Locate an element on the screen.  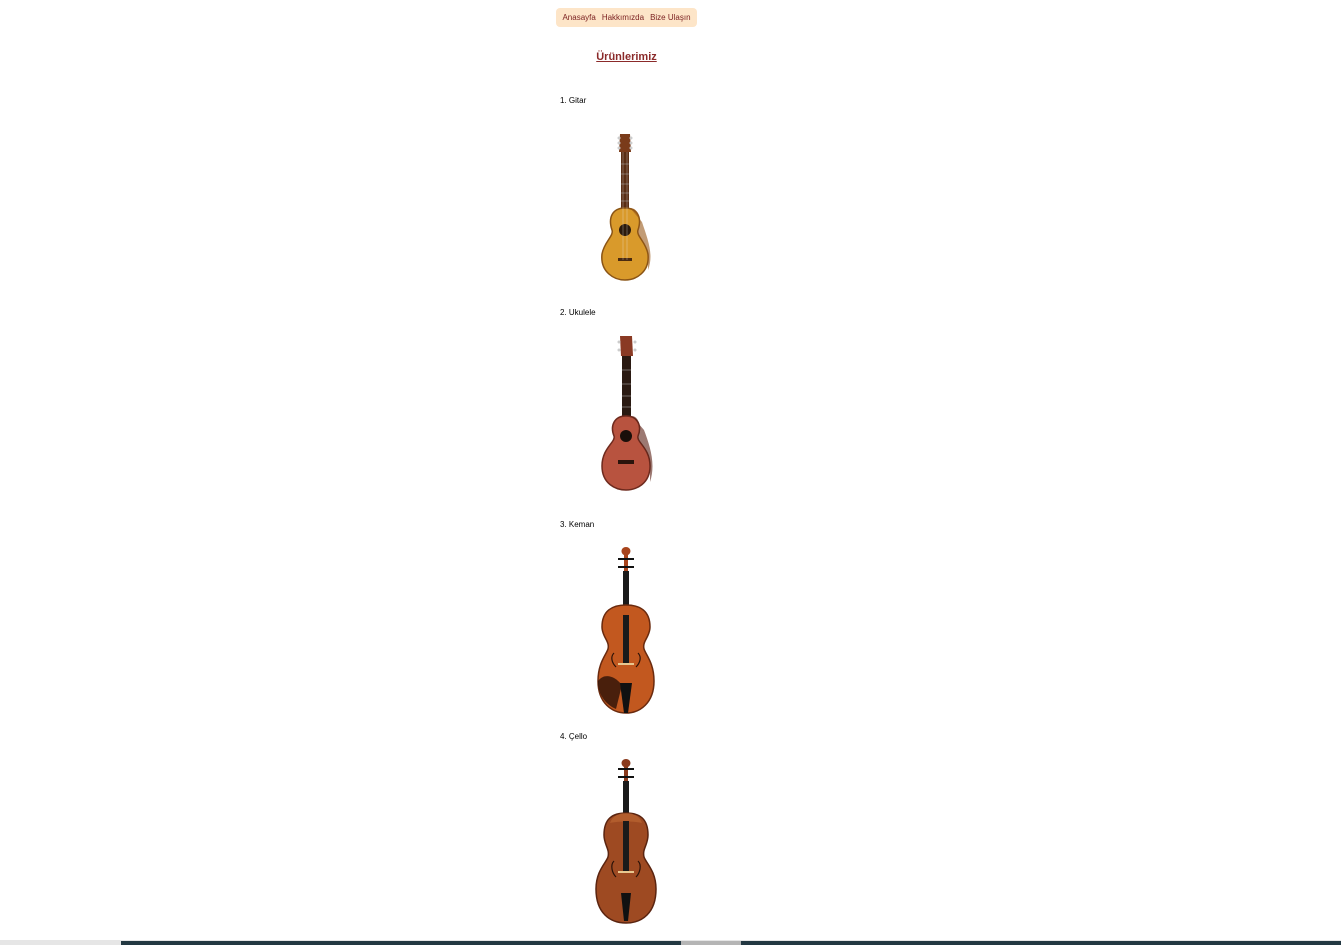
guitar-image is located at coordinates (626, 207).